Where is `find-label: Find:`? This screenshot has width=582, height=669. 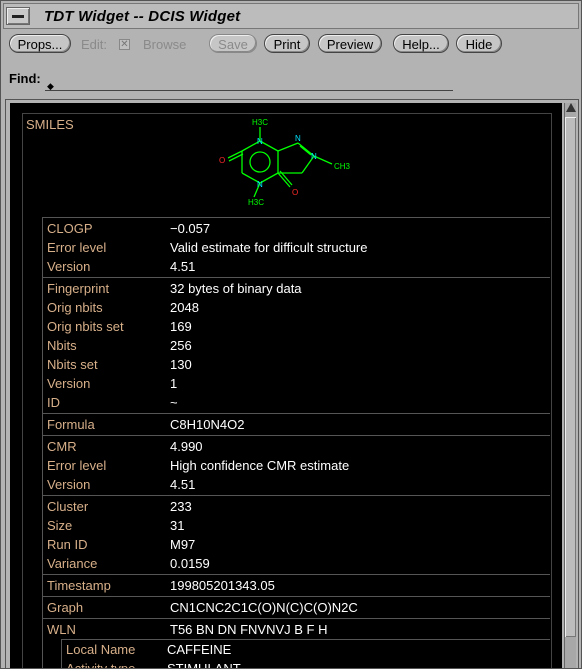
find-label: Find: is located at coordinates (25, 78).